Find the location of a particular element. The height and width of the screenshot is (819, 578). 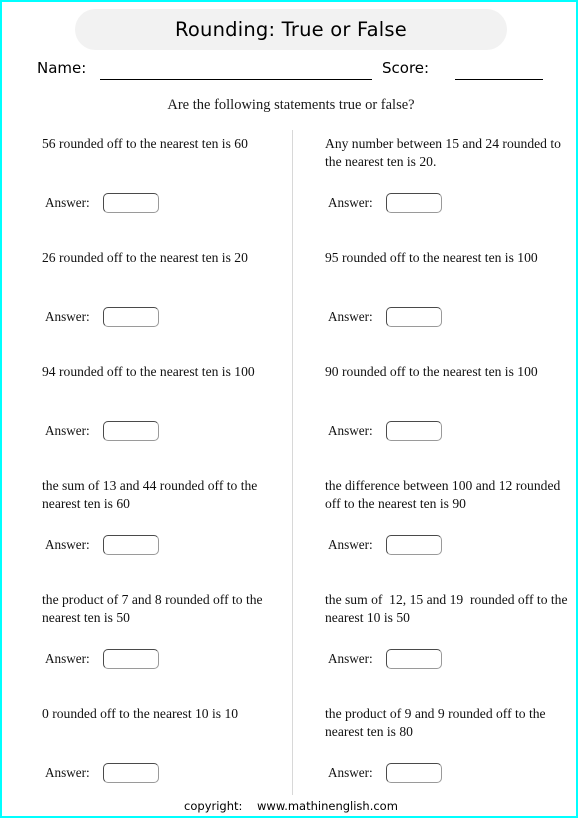

title-bar: Rounding: True or False is located at coordinates (291, 29).